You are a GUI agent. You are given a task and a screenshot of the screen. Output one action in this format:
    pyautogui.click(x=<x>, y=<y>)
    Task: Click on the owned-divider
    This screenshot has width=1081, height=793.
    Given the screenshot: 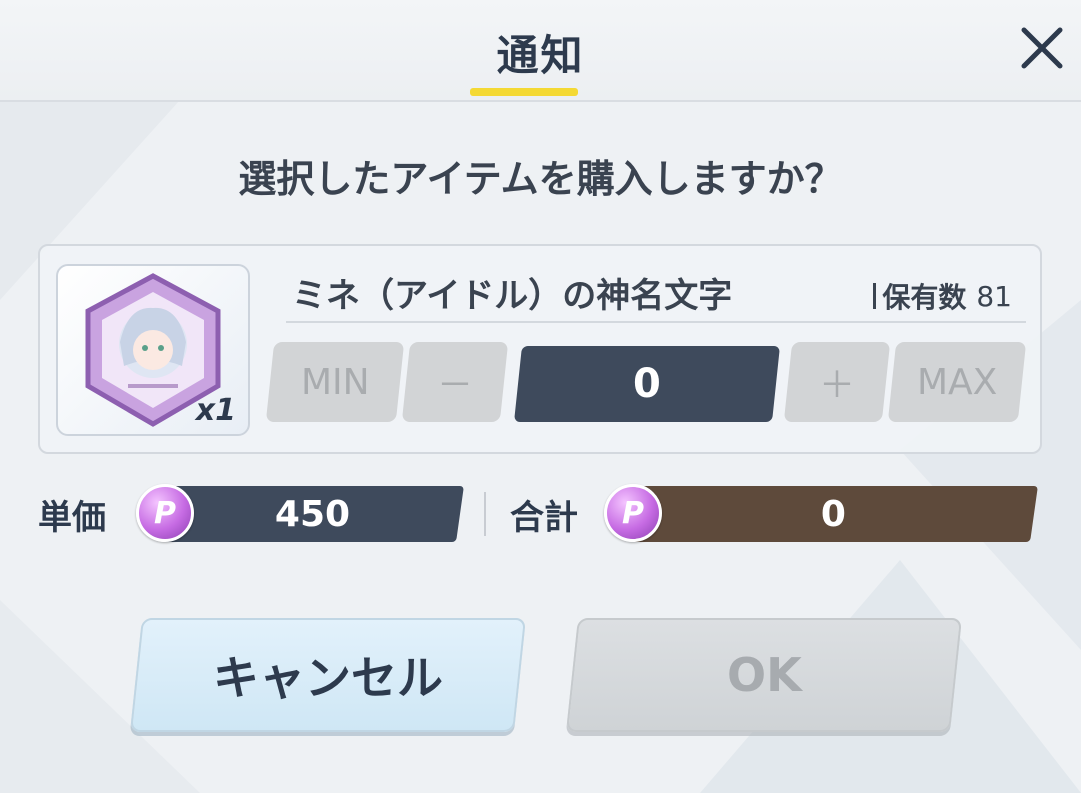 What is the action you would take?
    pyautogui.click(x=875, y=296)
    